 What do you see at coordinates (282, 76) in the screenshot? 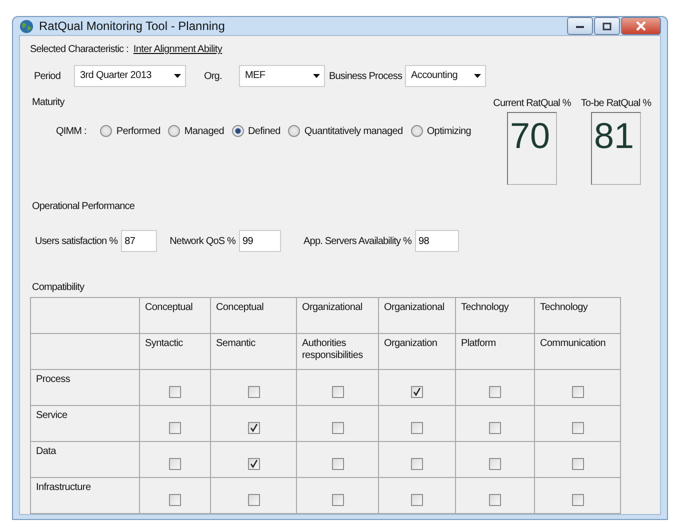
I see `dropdown: MEF` at bounding box center [282, 76].